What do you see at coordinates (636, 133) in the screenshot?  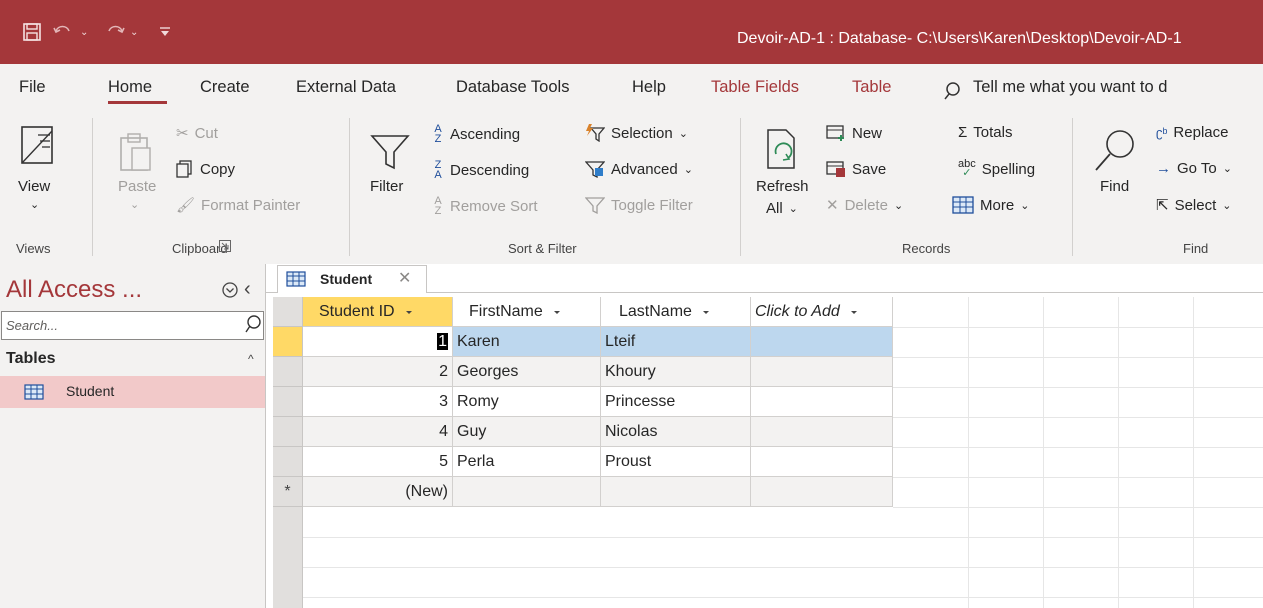 I see `selection-button: Selection ⌄` at bounding box center [636, 133].